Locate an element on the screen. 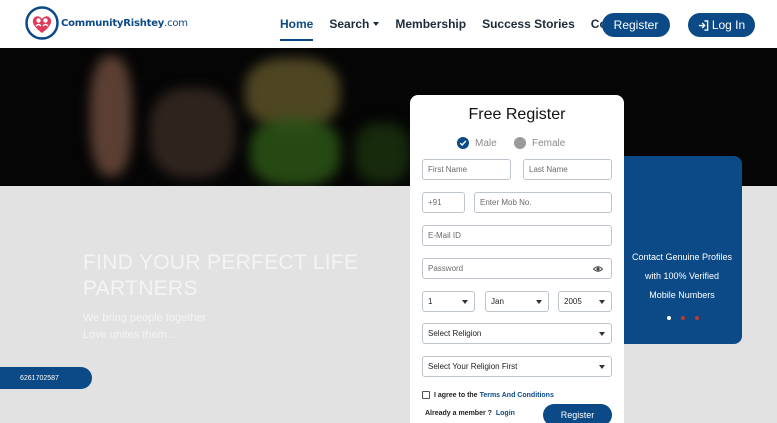 This screenshot has width=777, height=423. hero-title: FIND YOUR PERFECT LIFE PARTNERS is located at coordinates (221, 275).